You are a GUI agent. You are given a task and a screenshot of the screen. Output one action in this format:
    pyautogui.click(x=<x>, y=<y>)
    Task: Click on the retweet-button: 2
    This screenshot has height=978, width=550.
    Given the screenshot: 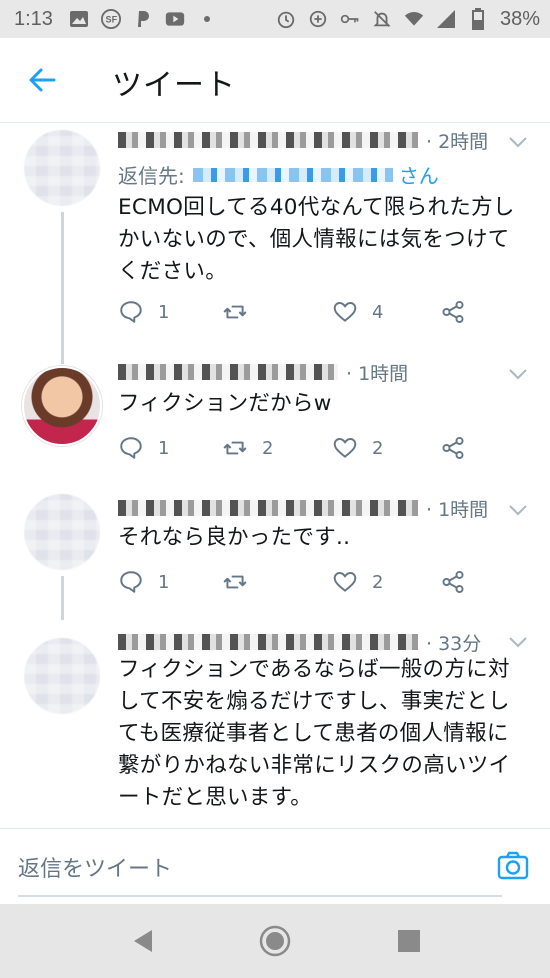 What is the action you would take?
    pyautogui.click(x=247, y=448)
    